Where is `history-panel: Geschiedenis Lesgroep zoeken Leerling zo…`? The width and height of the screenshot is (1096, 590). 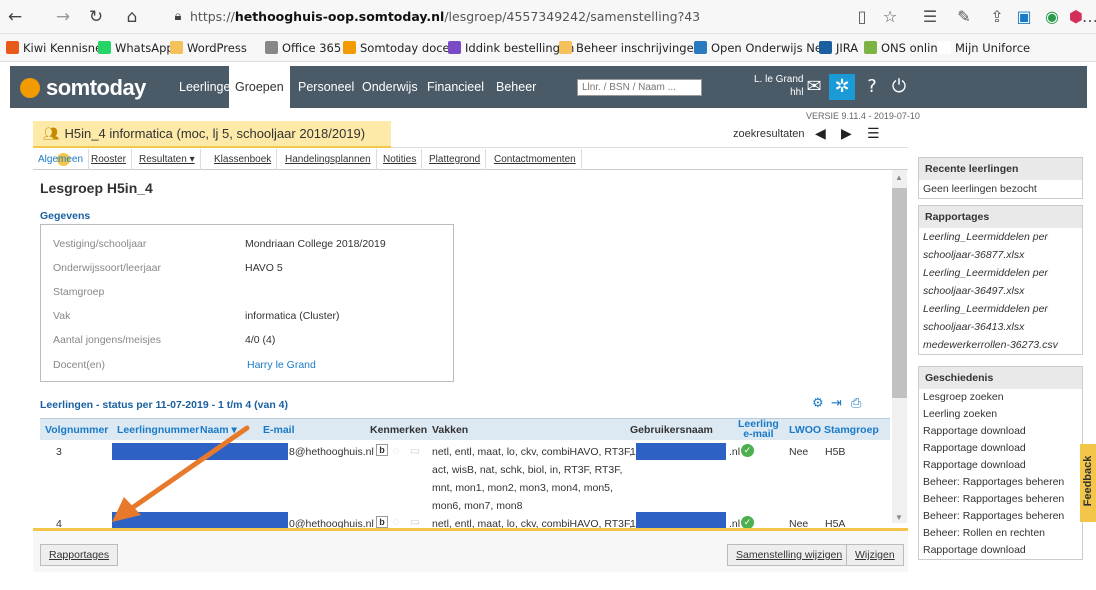 history-panel: Geschiedenis Lesgroep zoeken Leerling zo… is located at coordinates (1000, 463).